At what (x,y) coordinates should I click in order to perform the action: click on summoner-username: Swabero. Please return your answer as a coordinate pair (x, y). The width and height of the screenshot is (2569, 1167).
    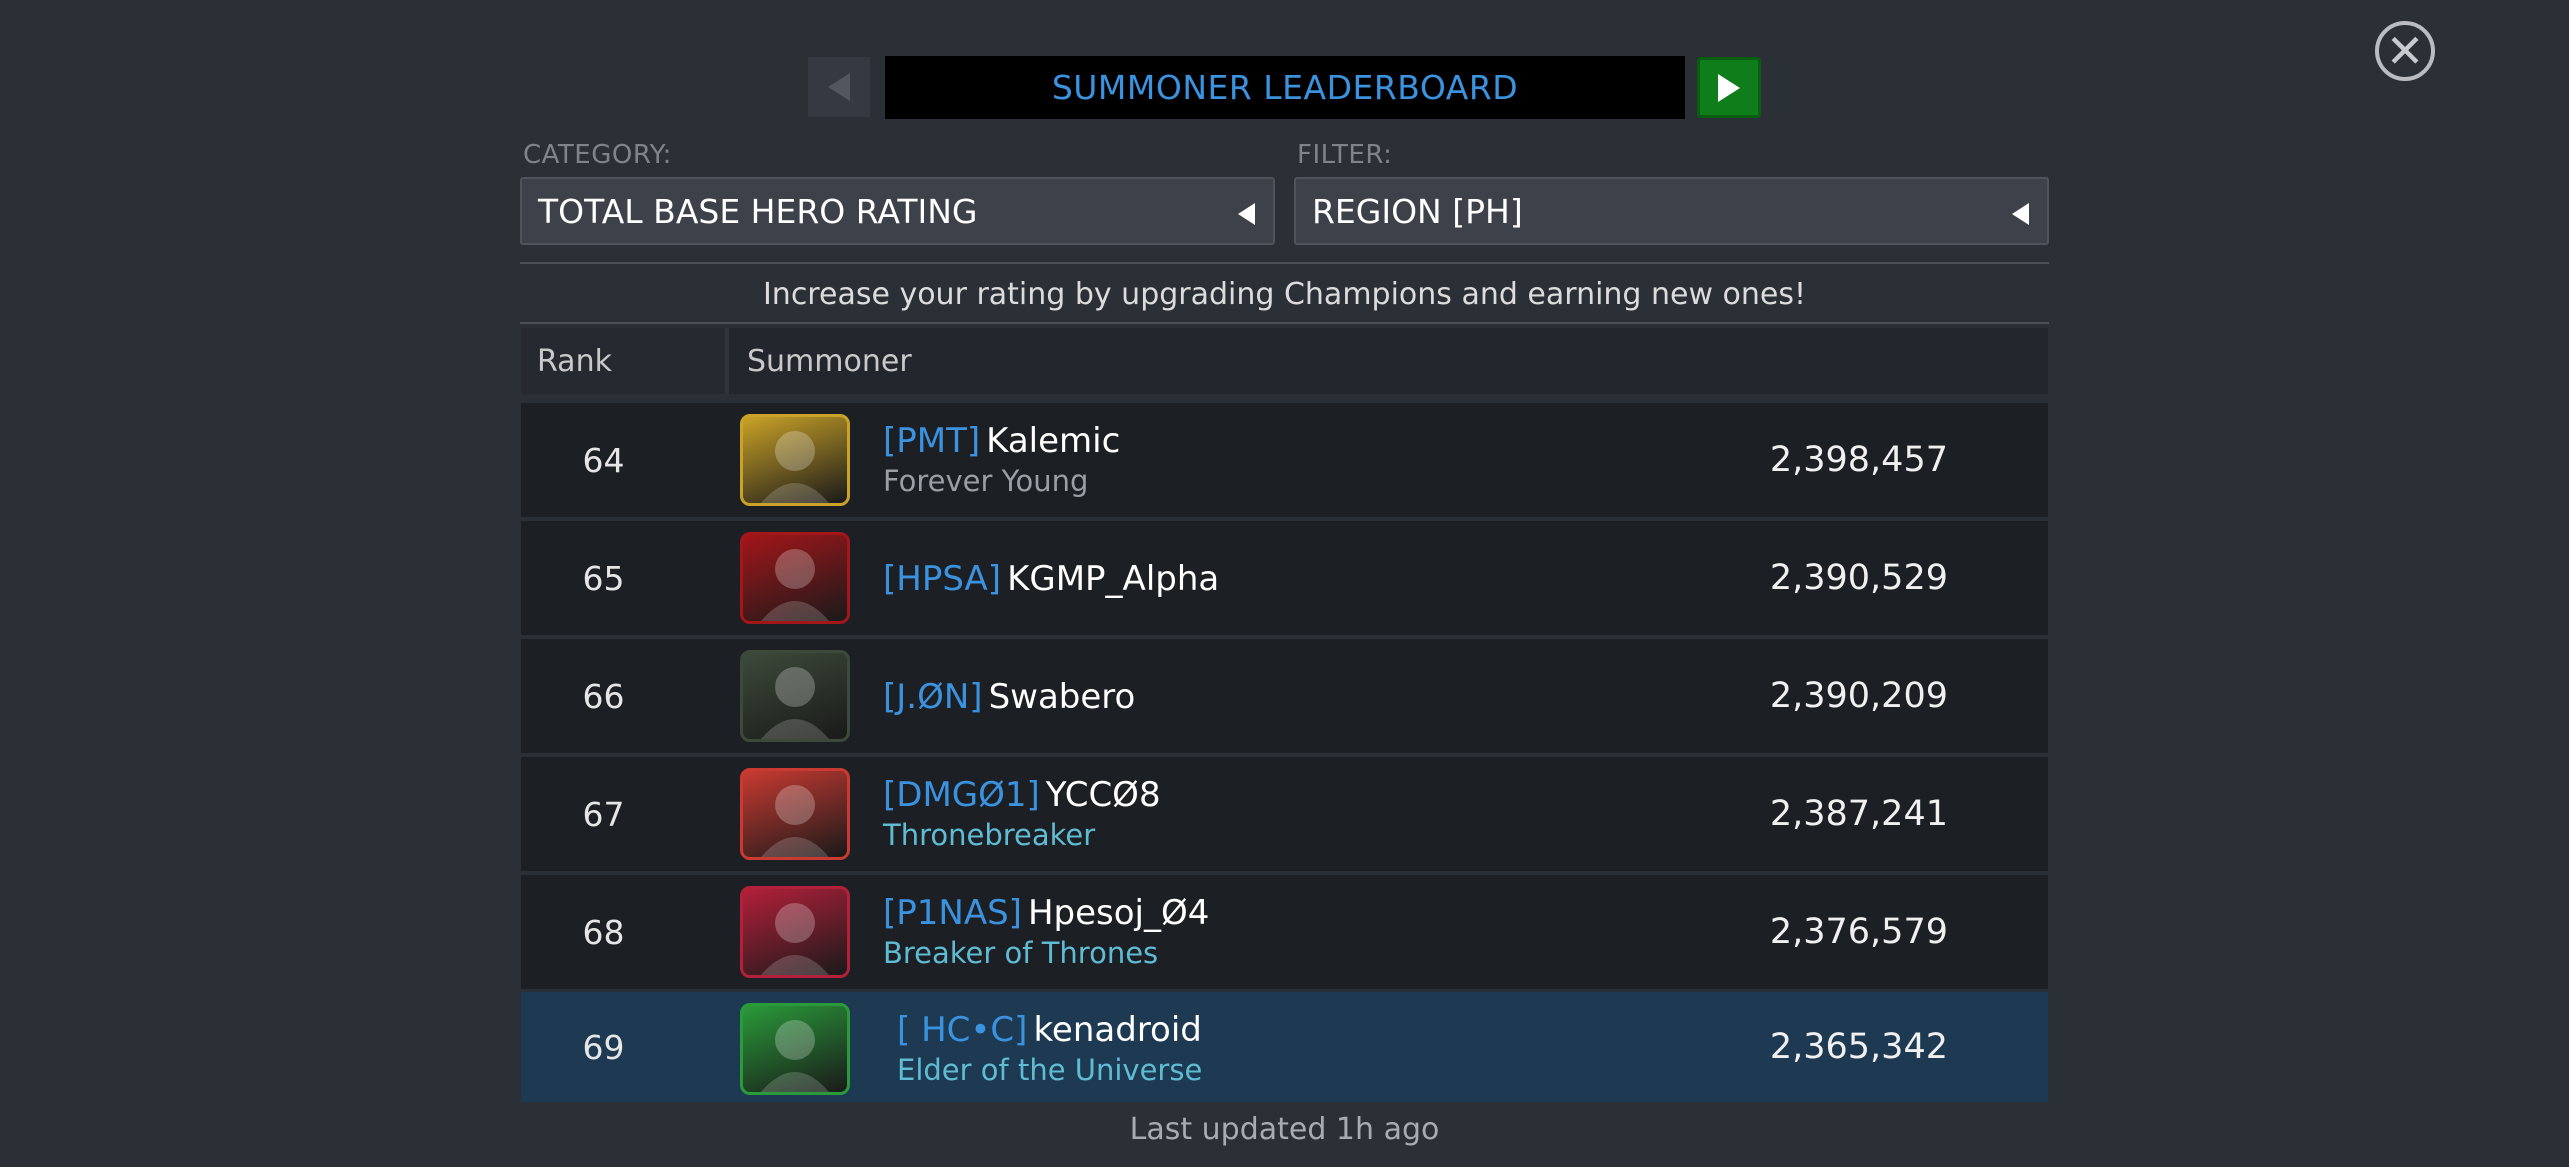
    Looking at the image, I should click on (1062, 697).